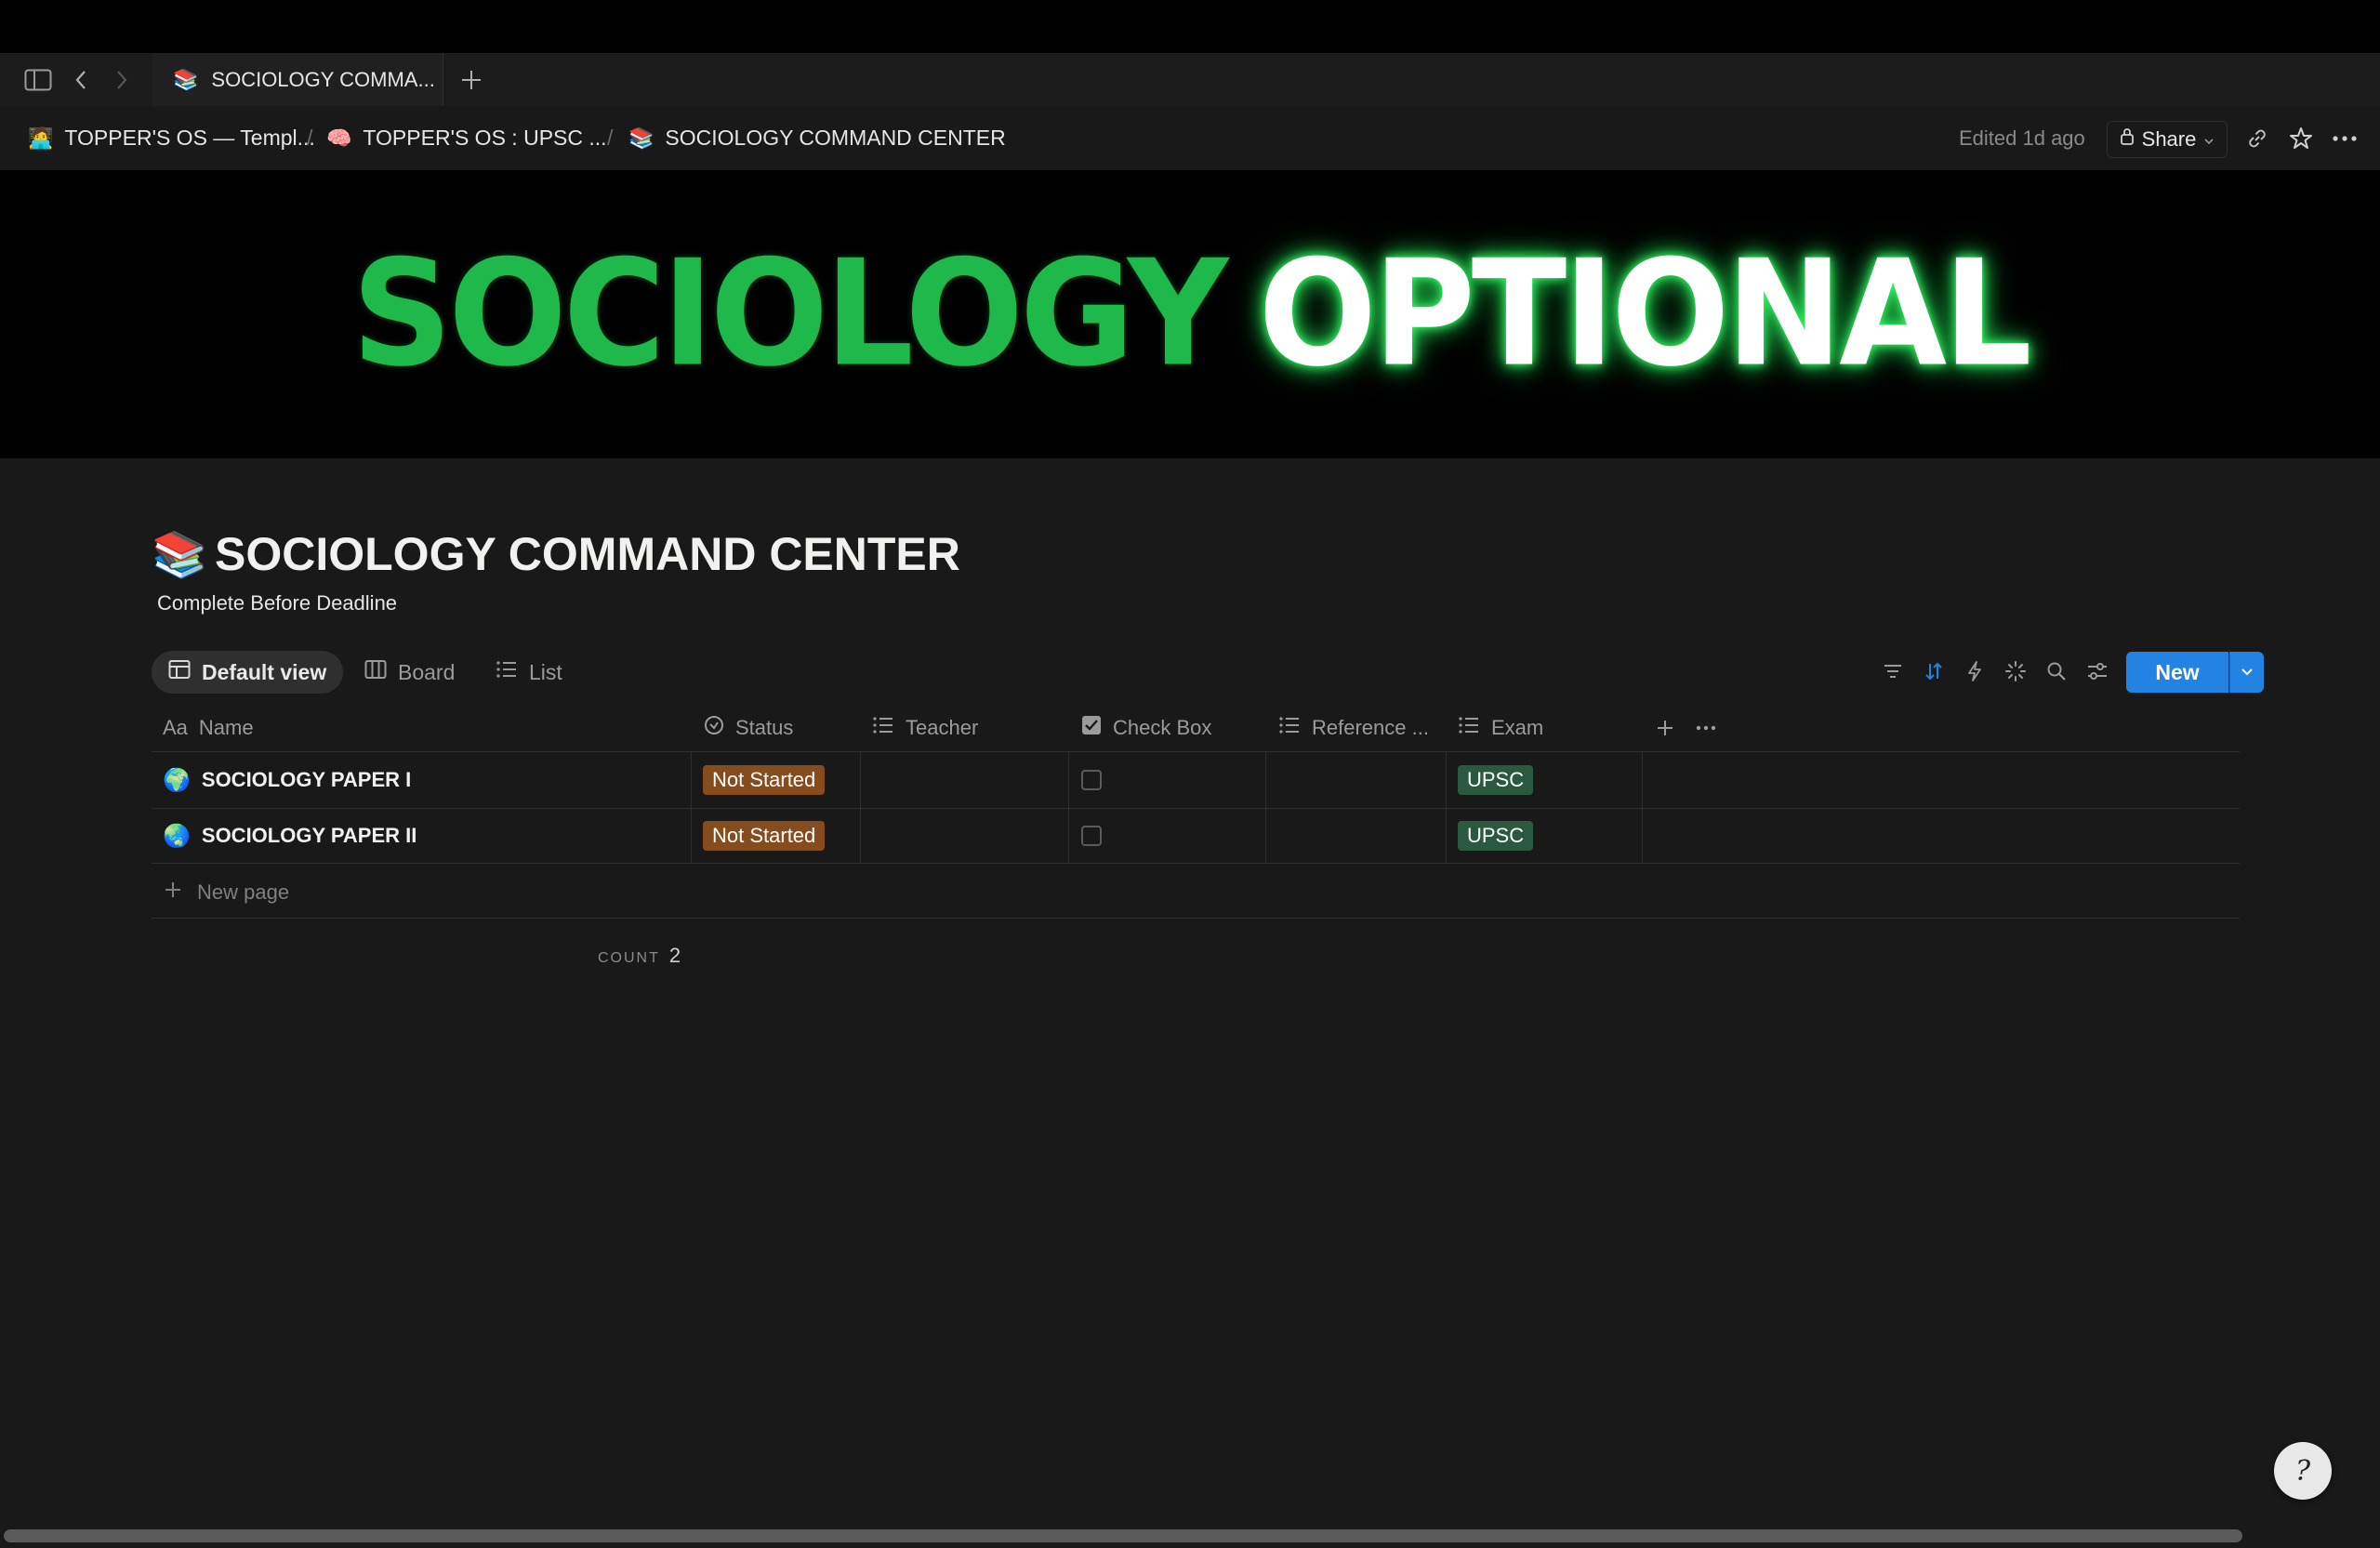 The image size is (2380, 1548). What do you see at coordinates (942, 727) in the screenshot?
I see `column-header-label: Teacher` at bounding box center [942, 727].